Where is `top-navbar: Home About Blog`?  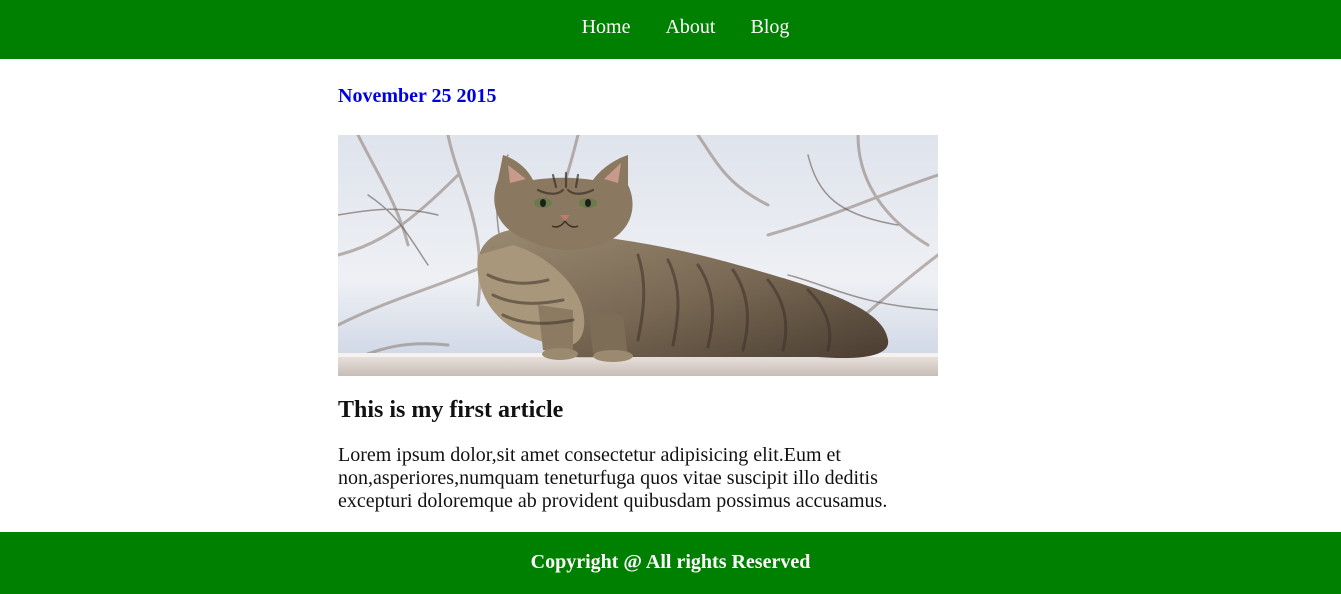 top-navbar: Home About Blog is located at coordinates (670, 29).